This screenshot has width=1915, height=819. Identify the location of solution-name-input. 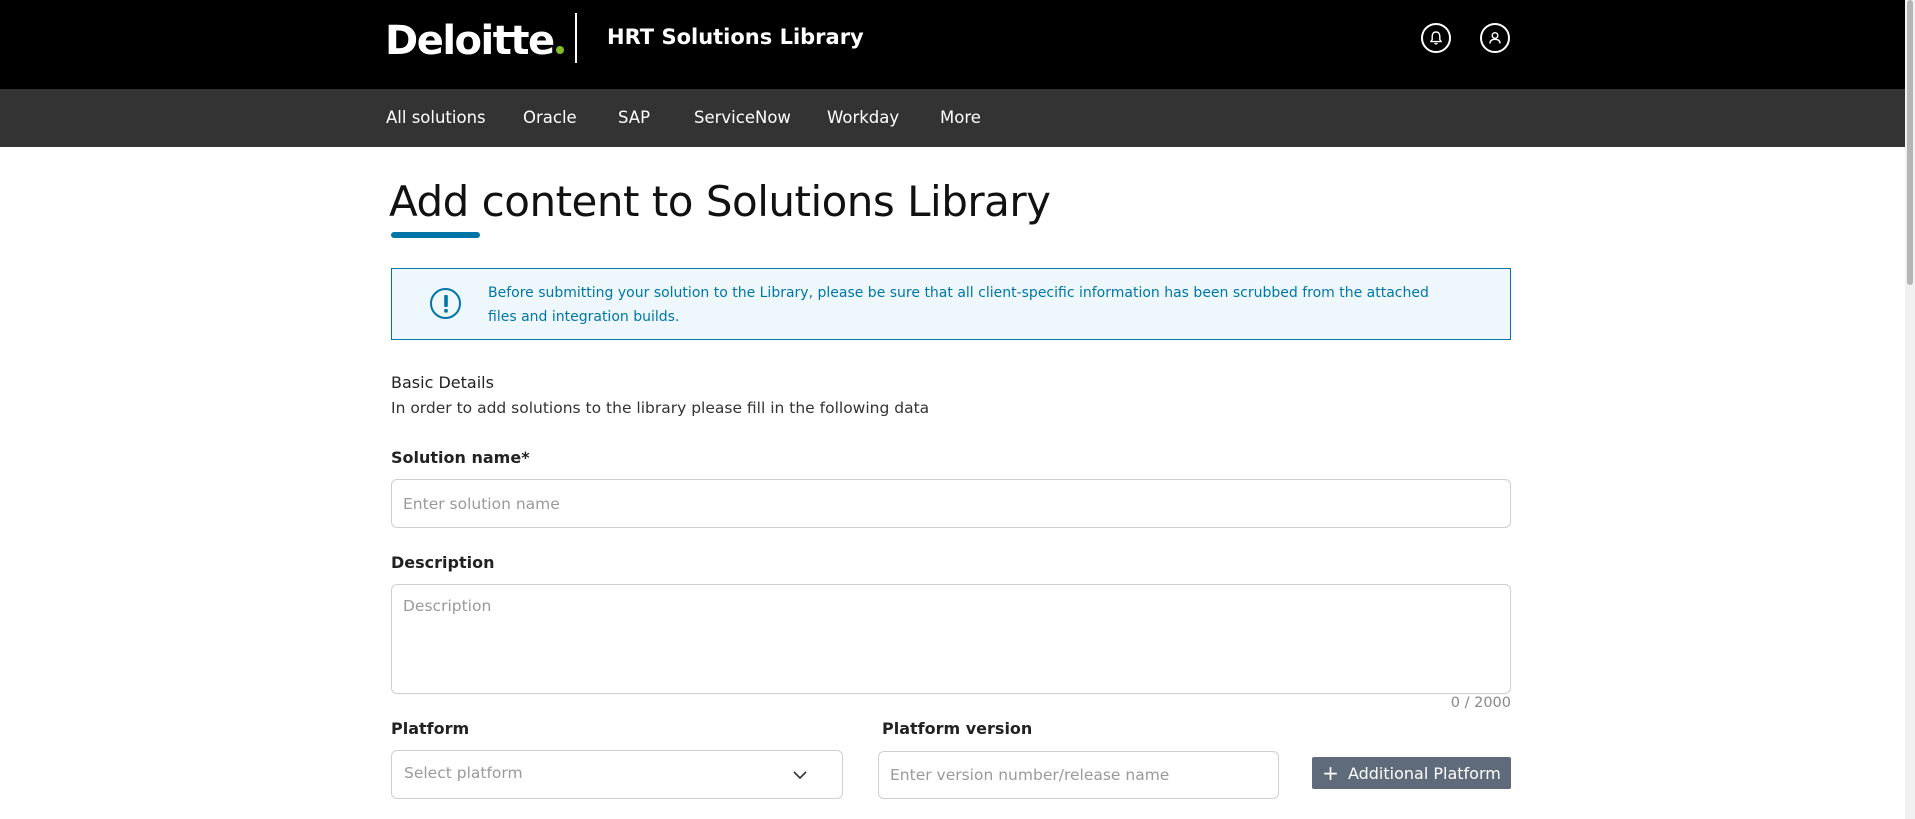
(951, 503).